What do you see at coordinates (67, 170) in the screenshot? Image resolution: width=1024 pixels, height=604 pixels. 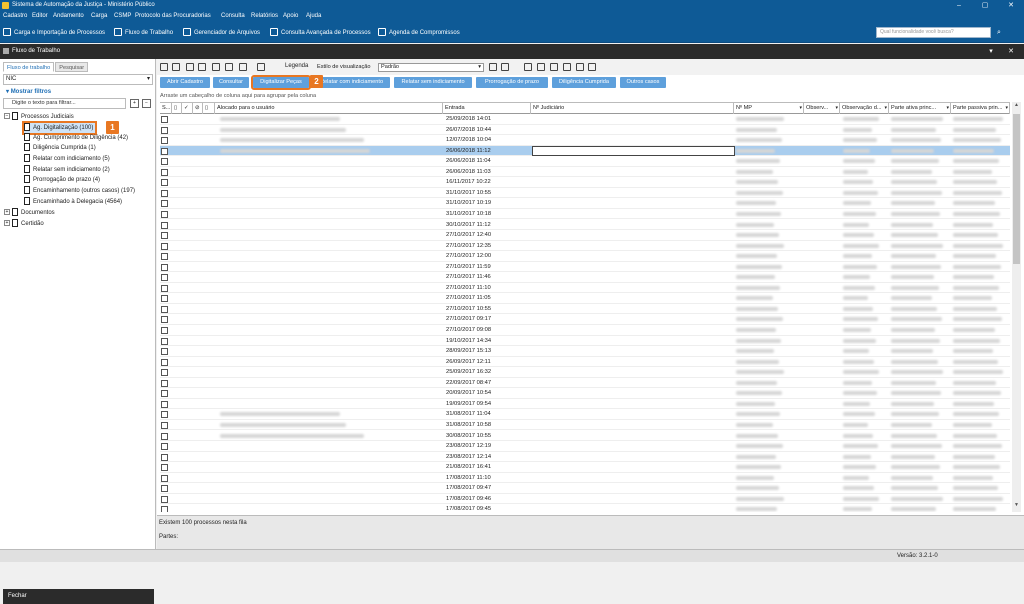 I see `tree-relatar-sem: Relatar sem indiciamento (2)` at bounding box center [67, 170].